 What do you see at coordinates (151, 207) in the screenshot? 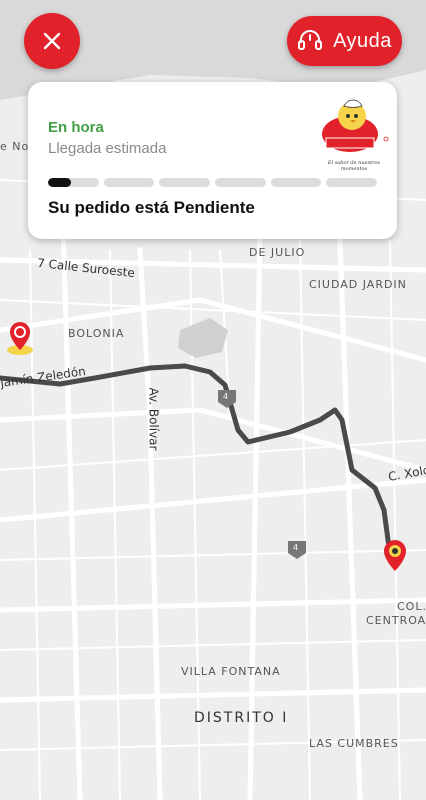
I see `order-status-text: Su pedido está Pendiente` at bounding box center [151, 207].